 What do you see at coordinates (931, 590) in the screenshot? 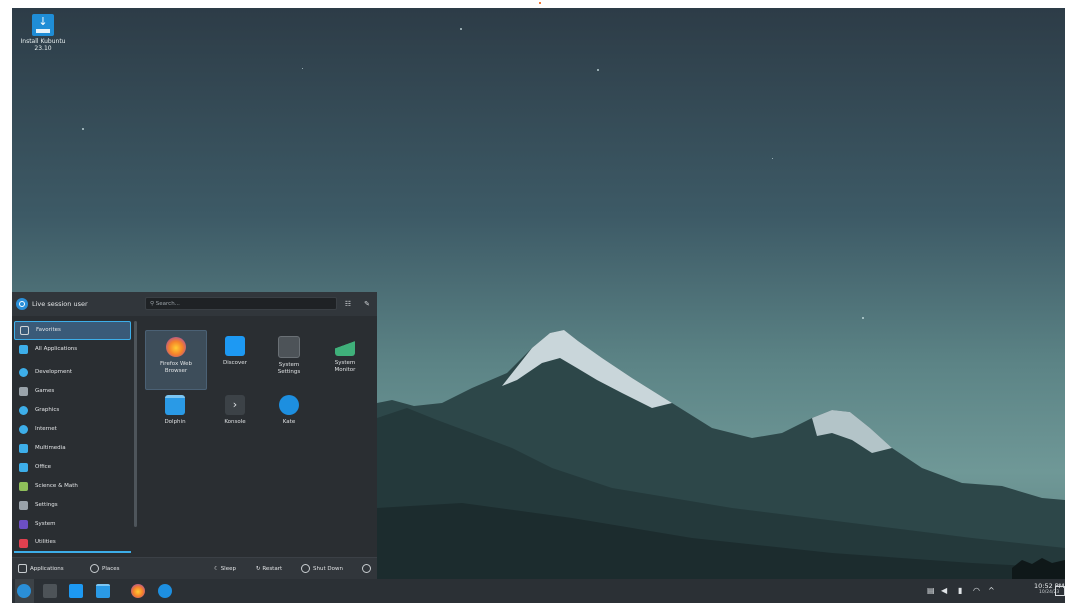
I see `clipboard-icon: ▤` at bounding box center [931, 590].